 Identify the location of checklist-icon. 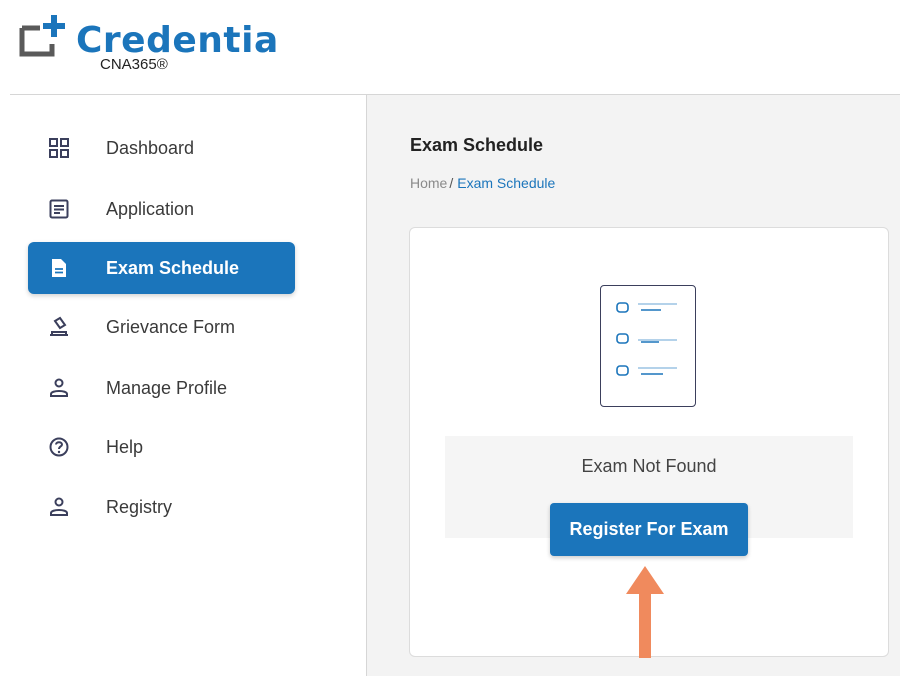
(648, 346).